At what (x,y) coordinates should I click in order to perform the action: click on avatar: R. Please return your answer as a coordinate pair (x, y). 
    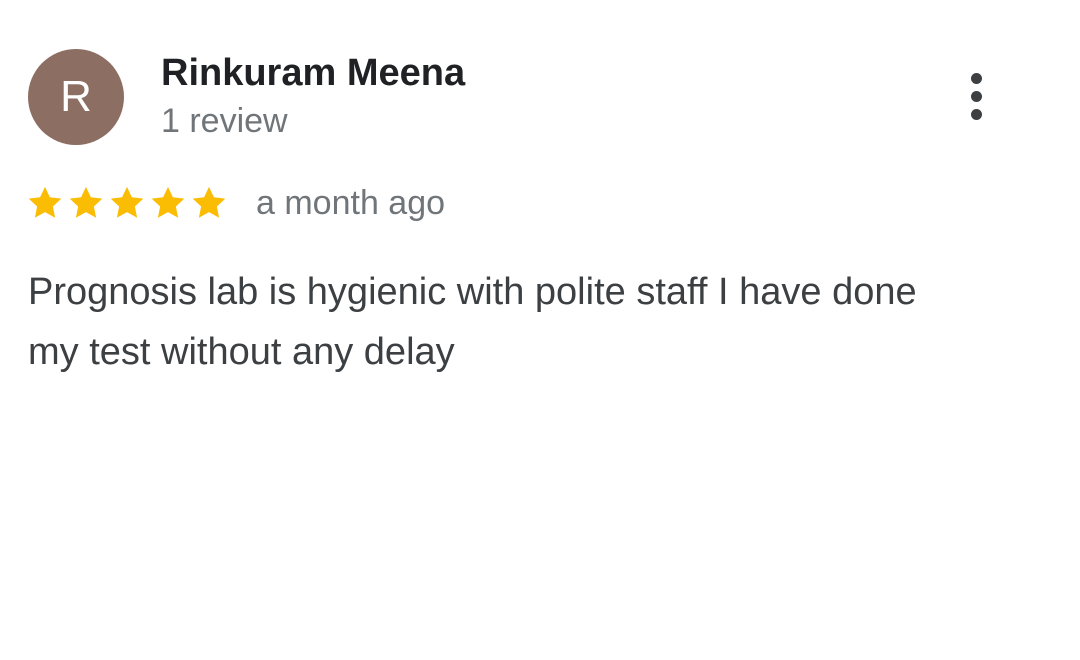
    Looking at the image, I should click on (76, 97).